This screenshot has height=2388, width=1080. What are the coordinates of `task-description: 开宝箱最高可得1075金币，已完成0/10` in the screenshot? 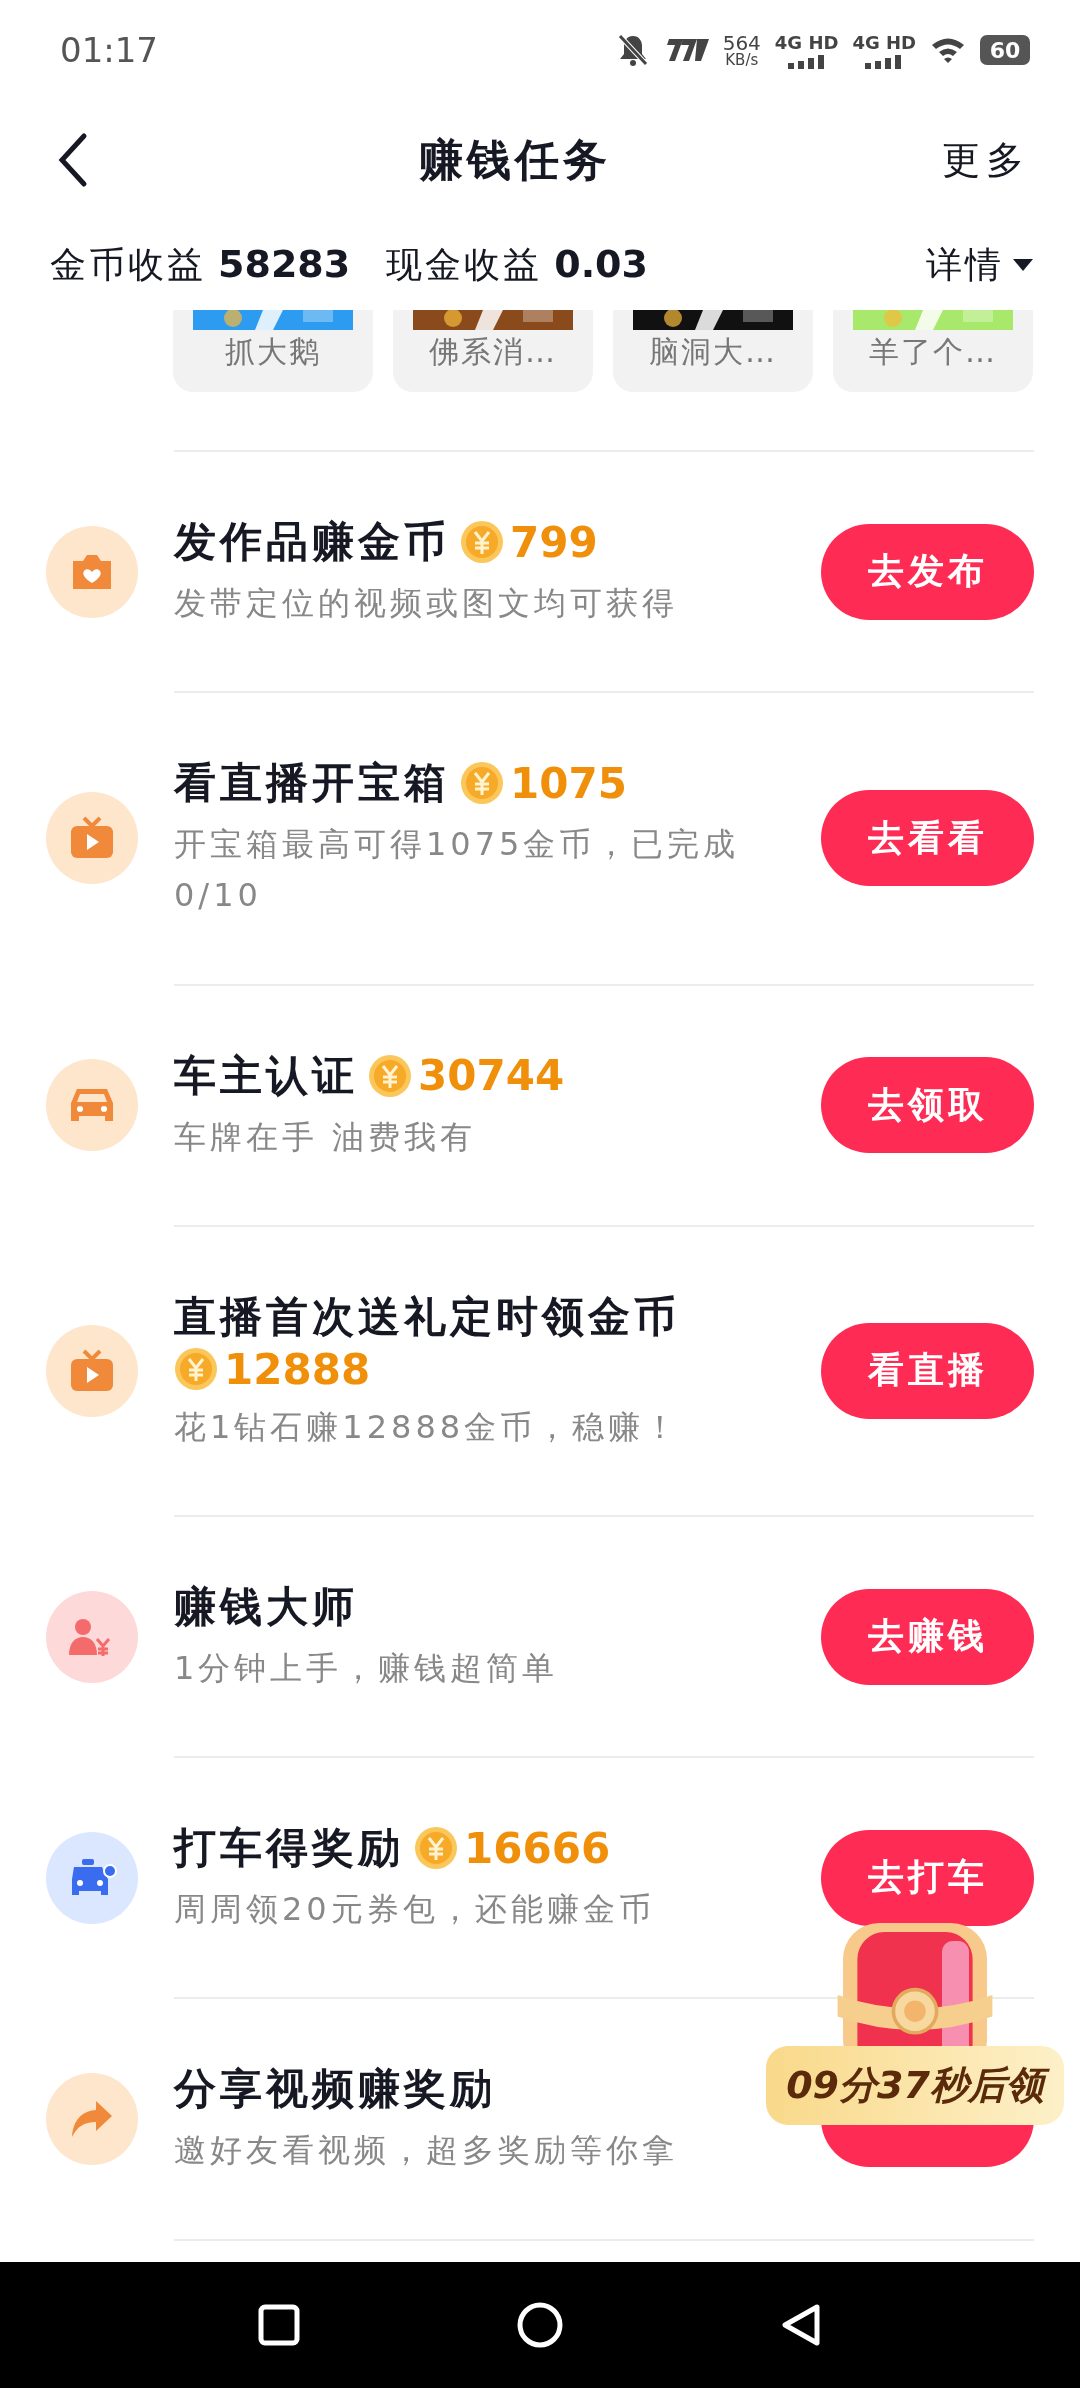 It's located at (457, 870).